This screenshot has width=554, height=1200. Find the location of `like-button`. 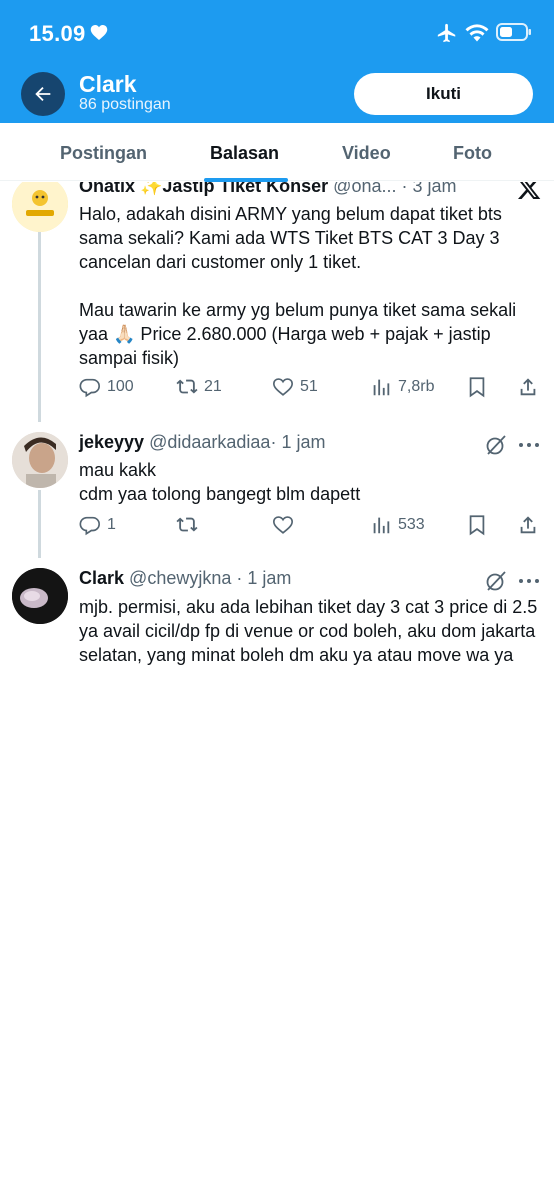

like-button is located at coordinates (283, 525).